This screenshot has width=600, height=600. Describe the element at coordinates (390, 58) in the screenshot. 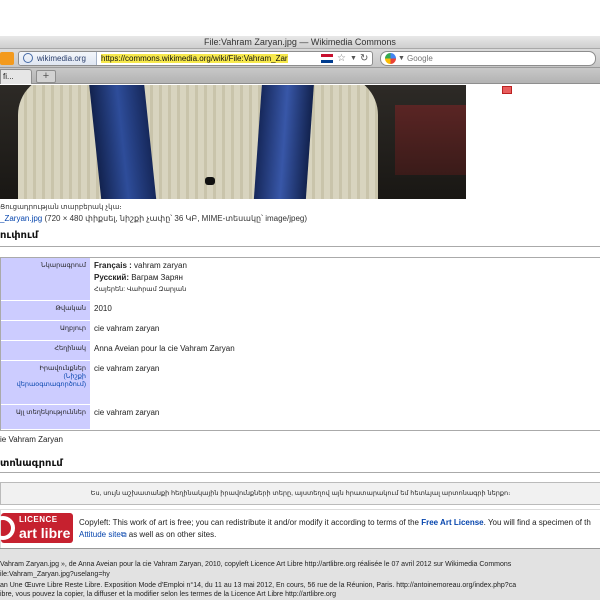

I see `google-icon` at that location.